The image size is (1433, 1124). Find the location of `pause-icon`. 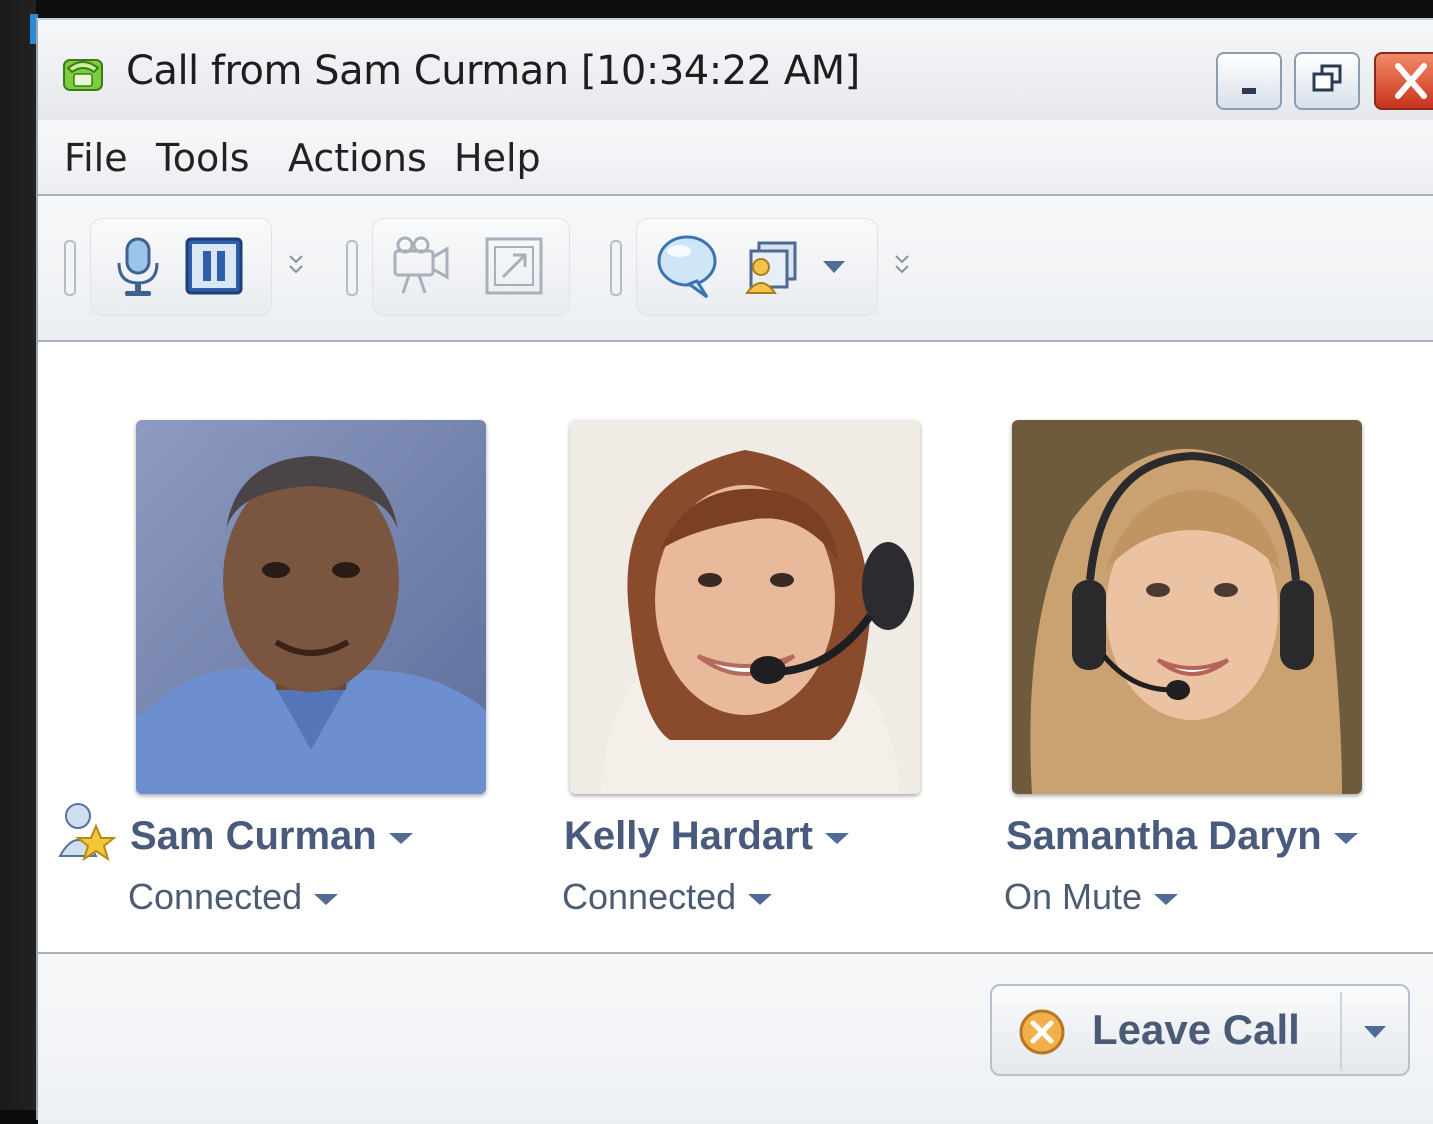

pause-icon is located at coordinates (214, 266).